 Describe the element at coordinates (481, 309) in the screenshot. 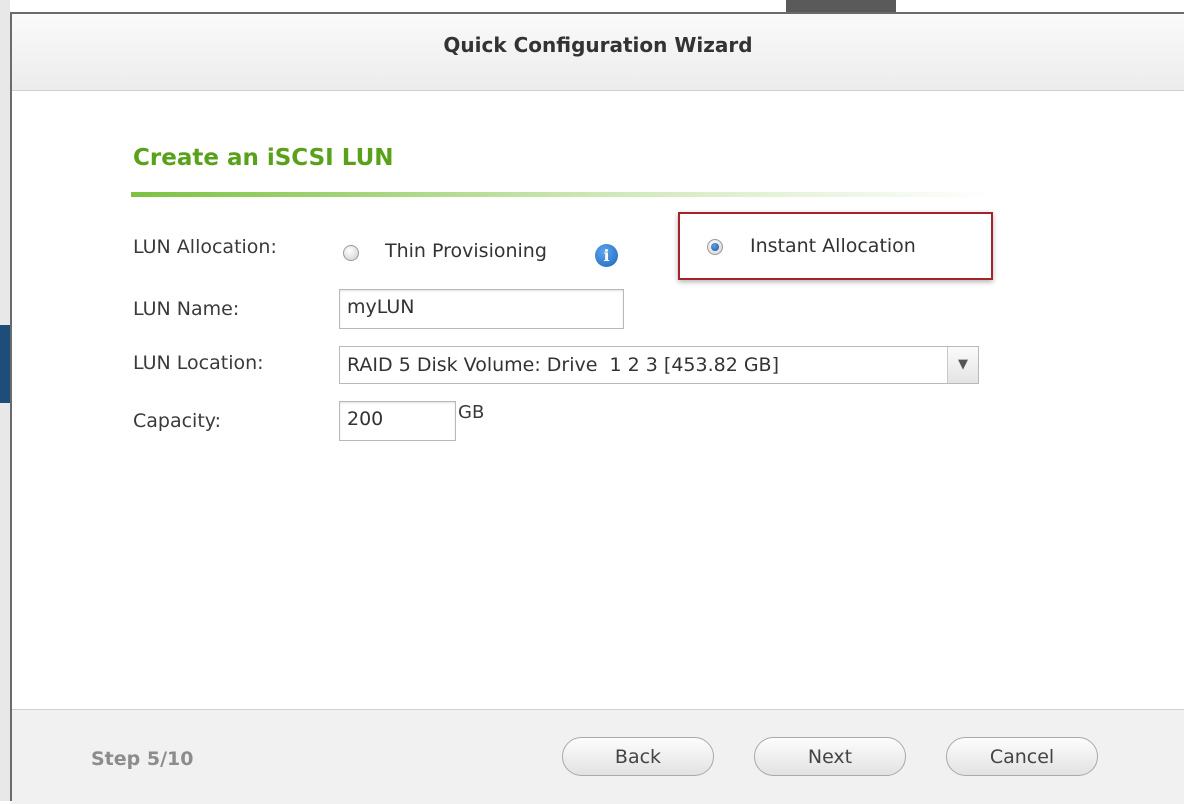

I see `lun-name-input: myLUN` at that location.